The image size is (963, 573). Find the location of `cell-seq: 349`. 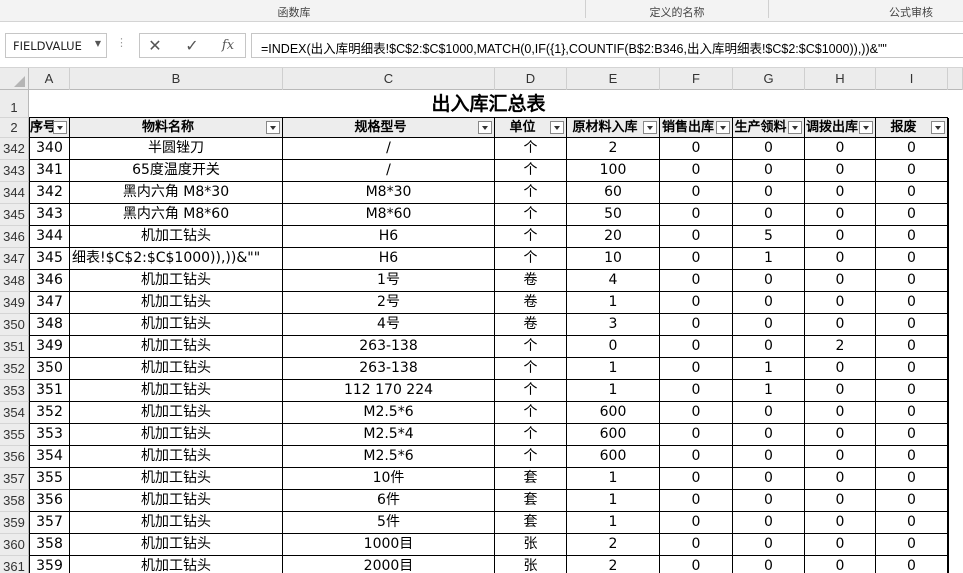

cell-seq: 349 is located at coordinates (49, 347).